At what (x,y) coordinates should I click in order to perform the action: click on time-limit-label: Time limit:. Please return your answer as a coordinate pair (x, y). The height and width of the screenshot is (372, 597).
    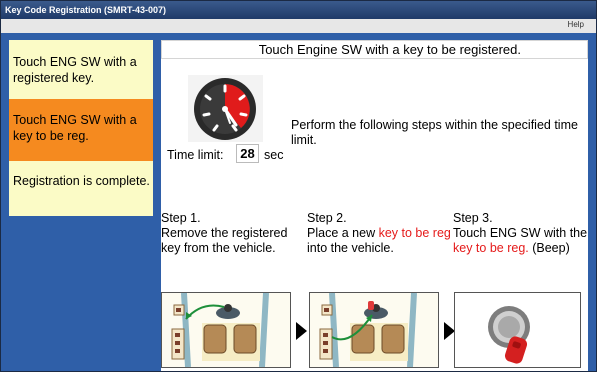
    Looking at the image, I should click on (195, 155).